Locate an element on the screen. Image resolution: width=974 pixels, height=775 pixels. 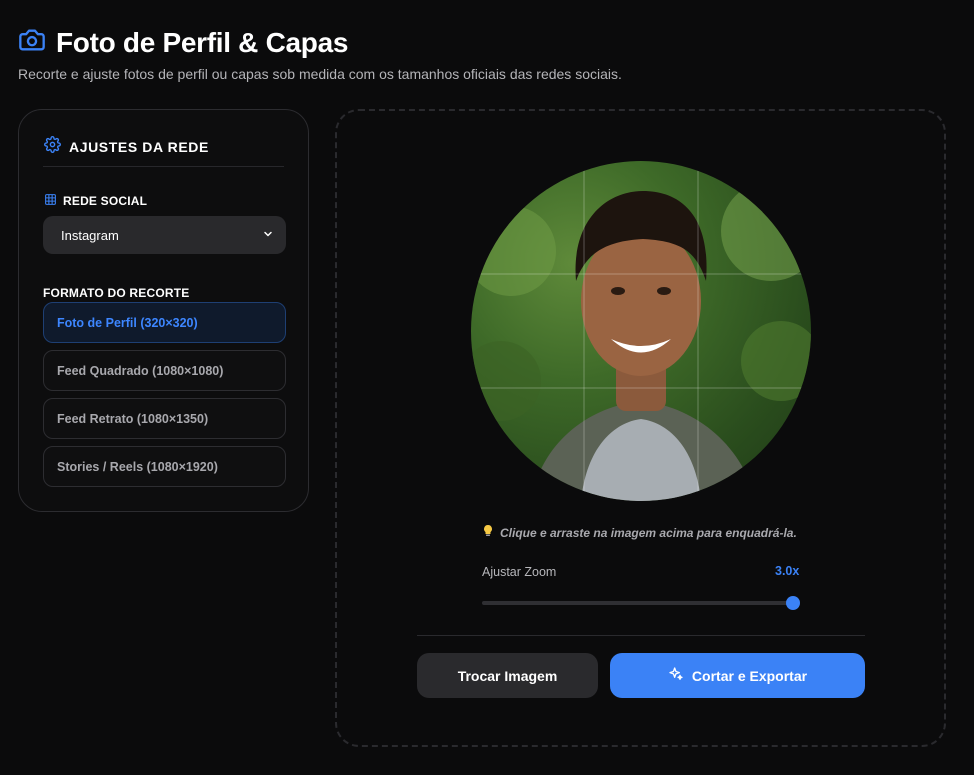
settings-heading: AJUSTES DA REDE is located at coordinates (139, 147).